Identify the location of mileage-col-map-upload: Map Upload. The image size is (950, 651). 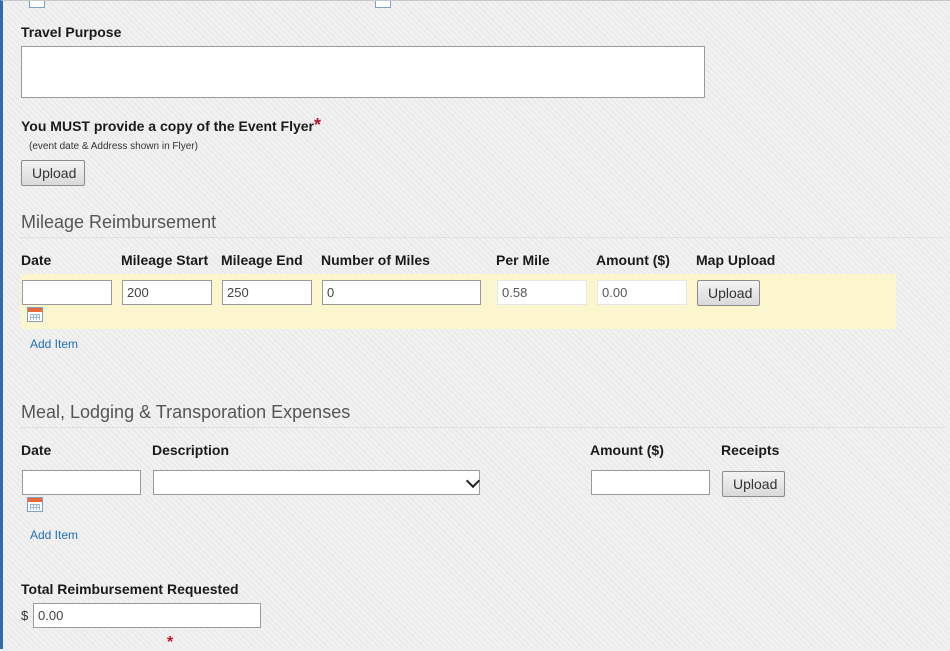
(736, 260).